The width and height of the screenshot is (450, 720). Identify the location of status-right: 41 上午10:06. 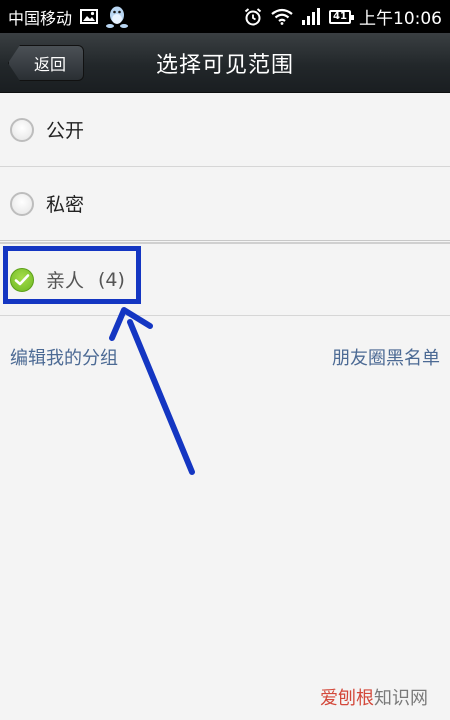
(342, 16).